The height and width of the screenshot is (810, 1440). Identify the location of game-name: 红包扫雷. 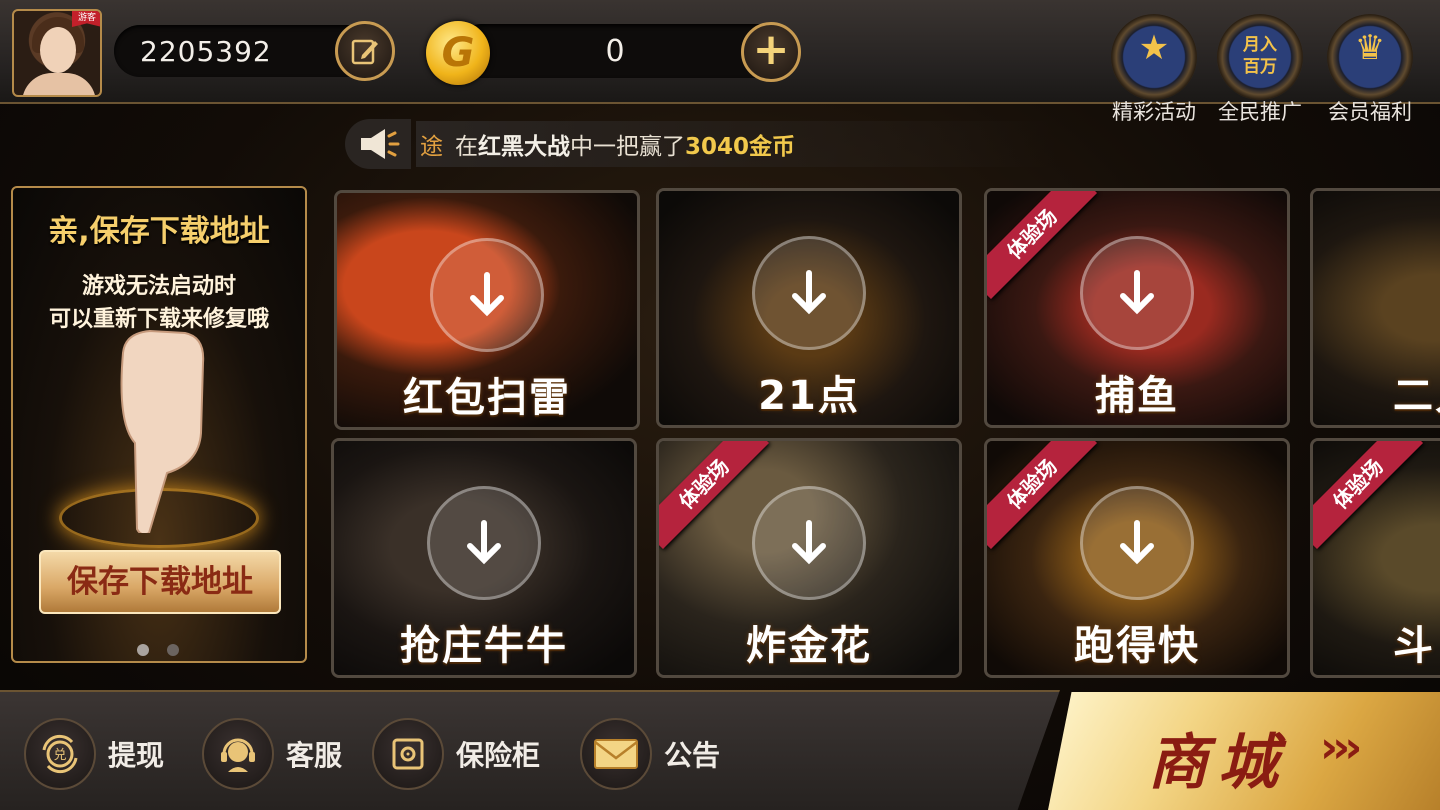
(487, 398).